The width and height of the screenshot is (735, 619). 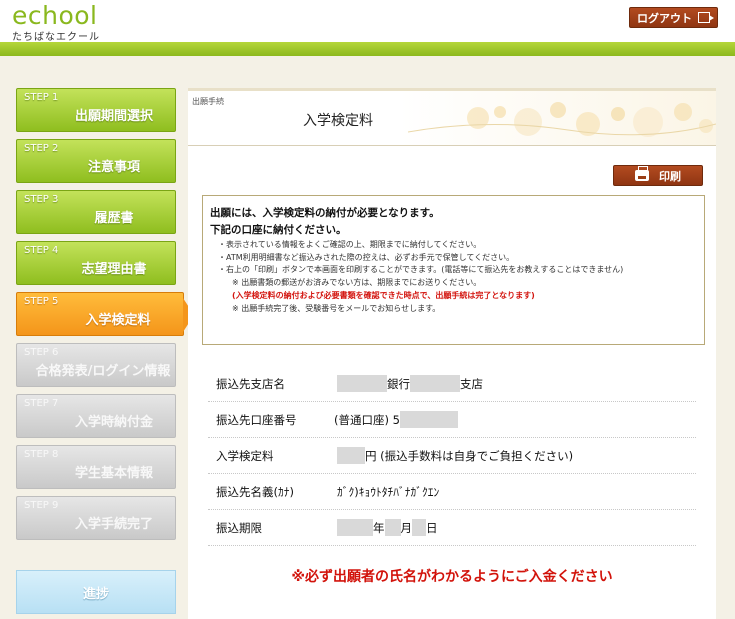 I want to click on logo: echool たちばなエクール, so click(x=56, y=22).